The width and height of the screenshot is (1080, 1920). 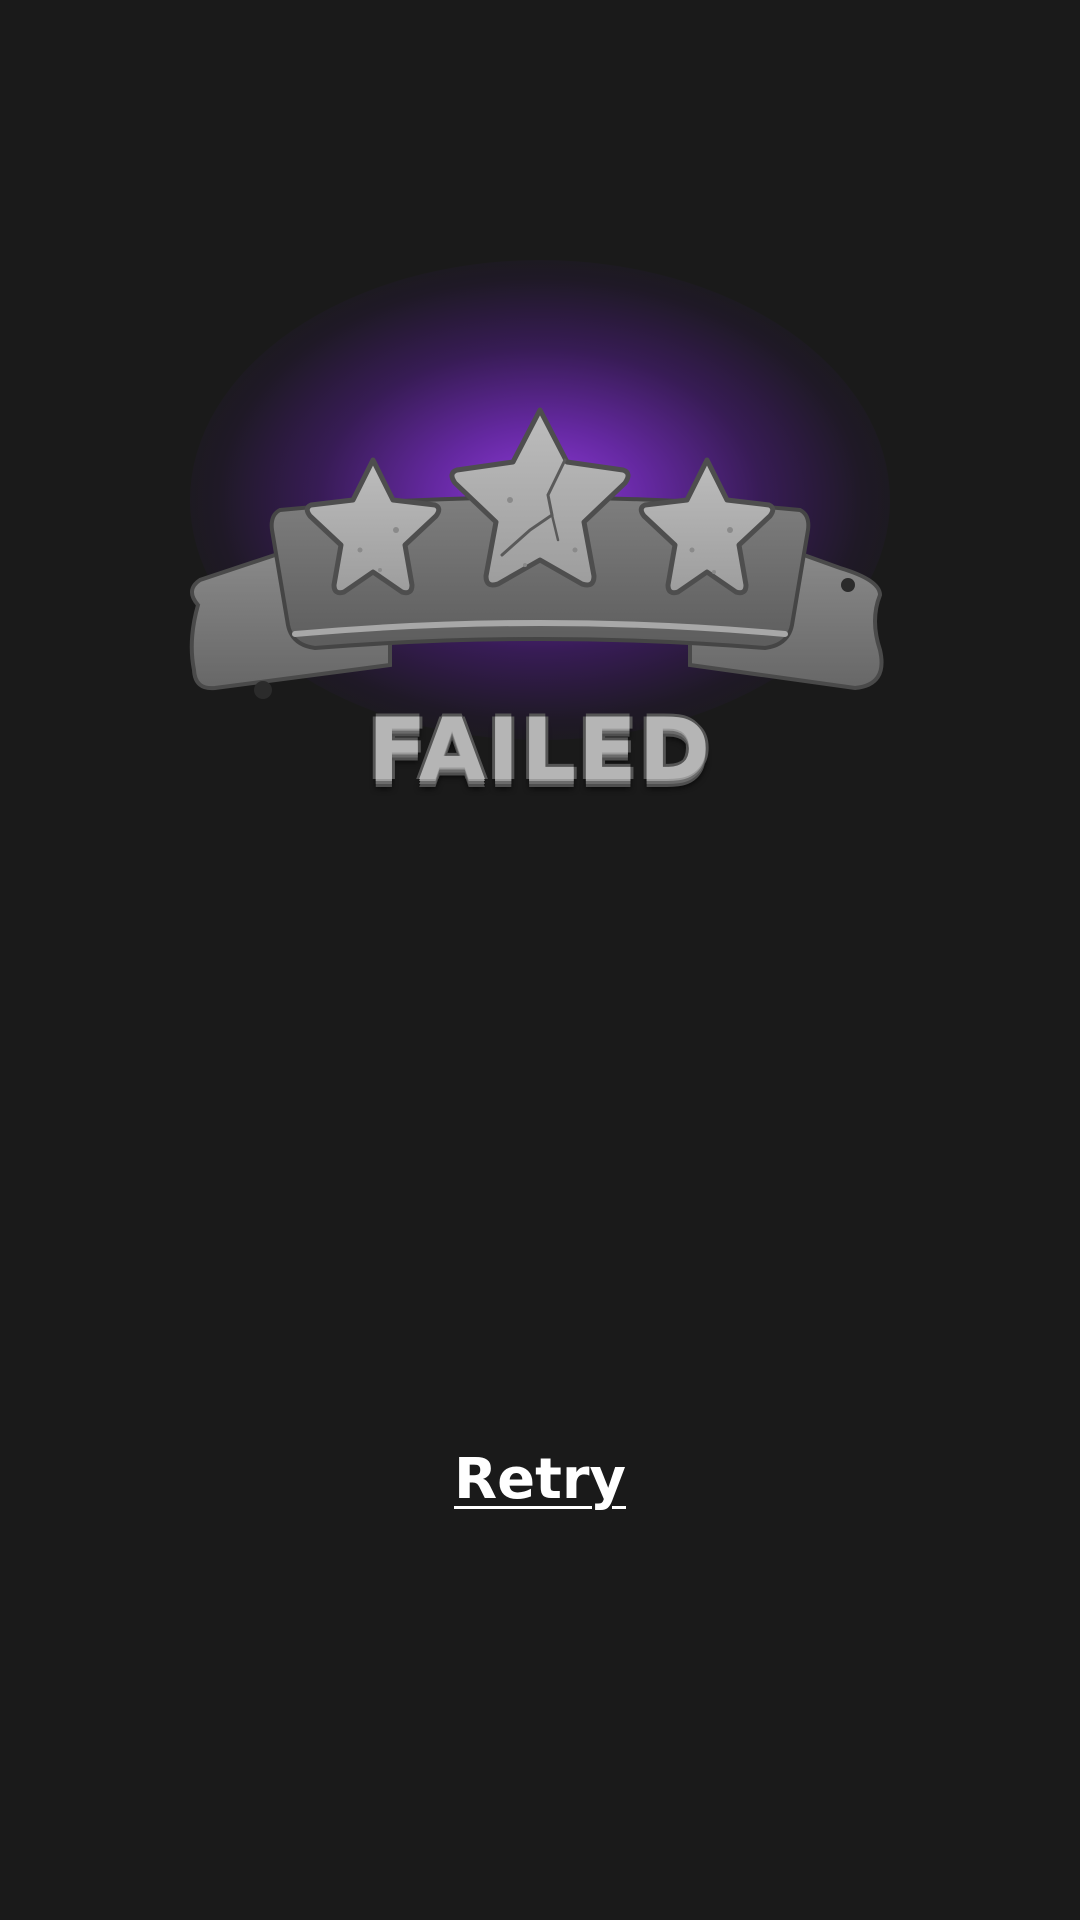 What do you see at coordinates (540, 1480) in the screenshot?
I see `retry-button: Retry` at bounding box center [540, 1480].